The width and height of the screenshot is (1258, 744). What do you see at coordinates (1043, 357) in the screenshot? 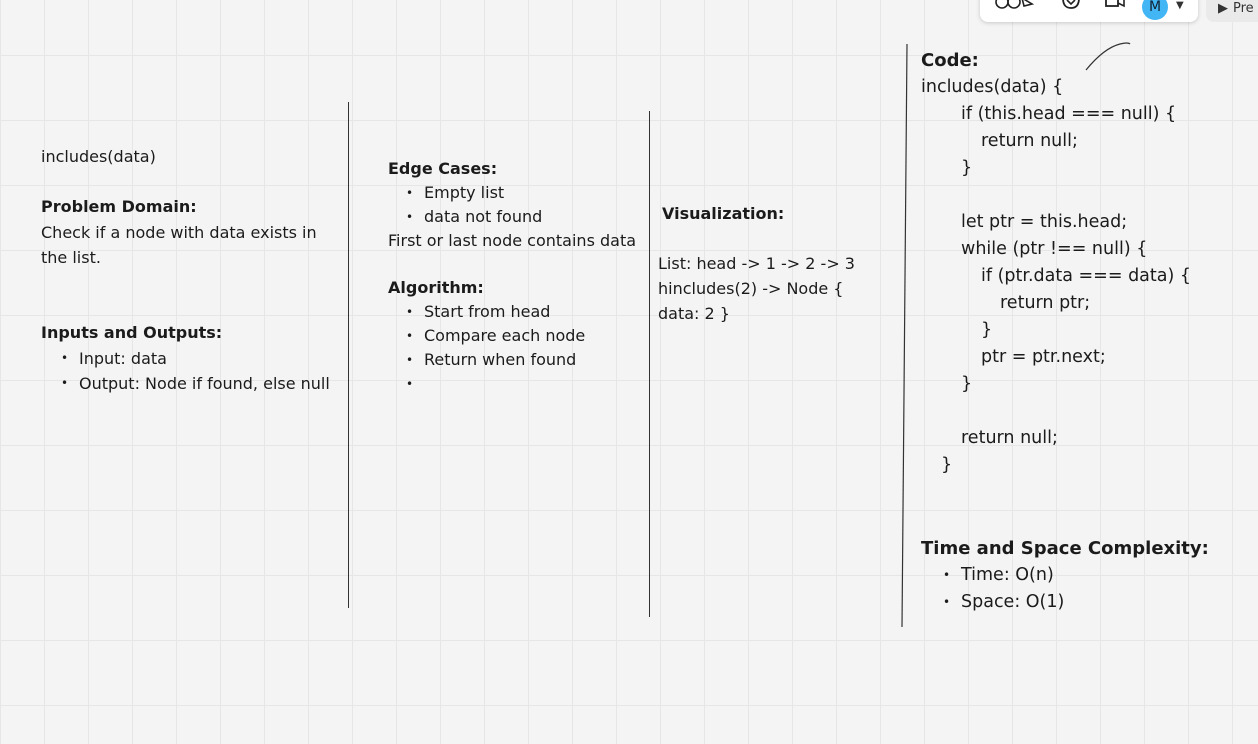
I see `code-line: ptr = ptr.next;` at bounding box center [1043, 357].